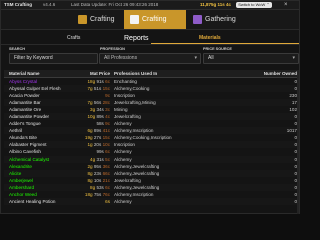 The image size is (320, 240). Describe the element at coordinates (286, 5) in the screenshot. I see `close-button: ×` at that location.